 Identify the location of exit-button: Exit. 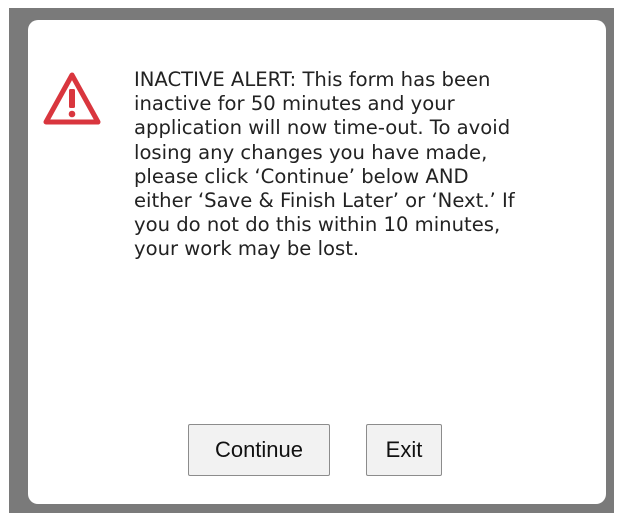
(404, 450).